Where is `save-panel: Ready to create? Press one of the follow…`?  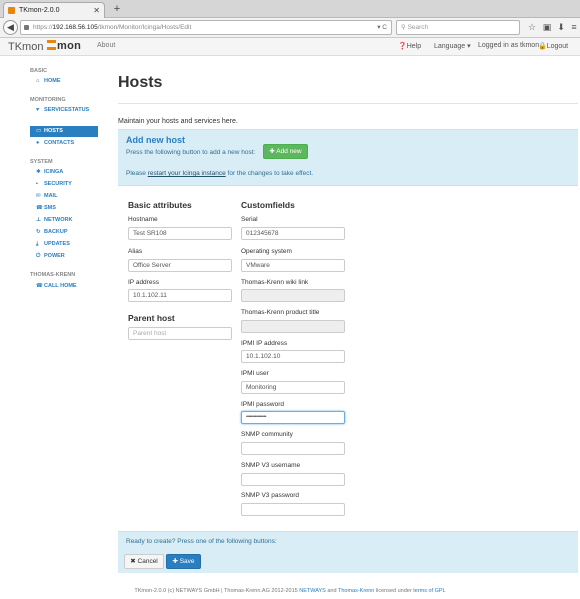 save-panel: Ready to create? Press one of the follow… is located at coordinates (348, 552).